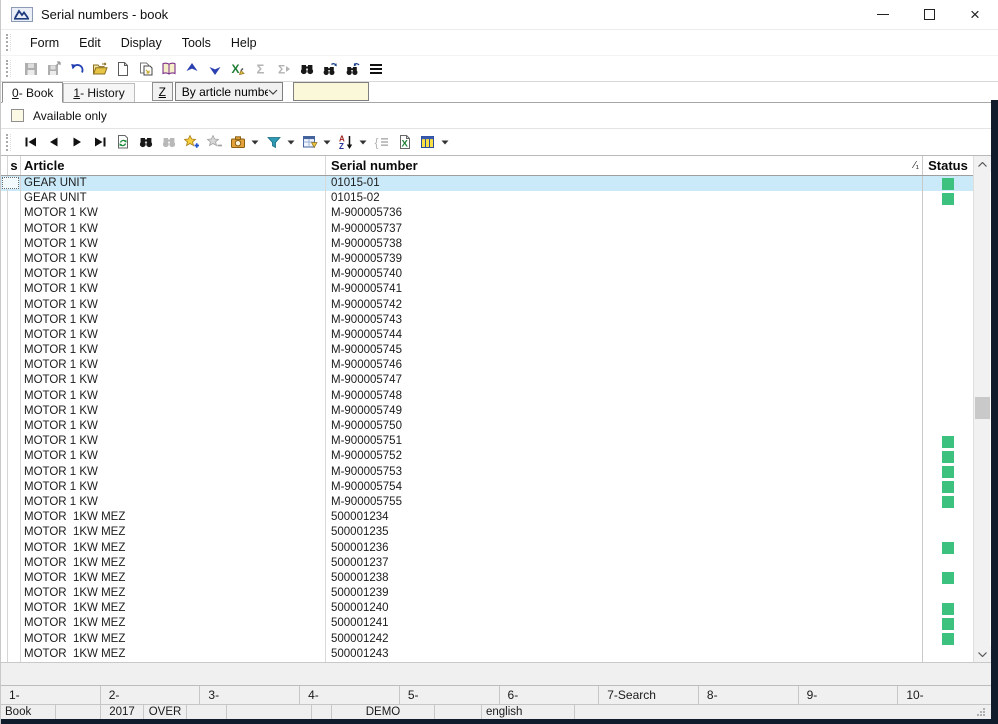 This screenshot has height=724, width=998. Describe the element at coordinates (352, 69) in the screenshot. I see `find-previous-icon` at that location.